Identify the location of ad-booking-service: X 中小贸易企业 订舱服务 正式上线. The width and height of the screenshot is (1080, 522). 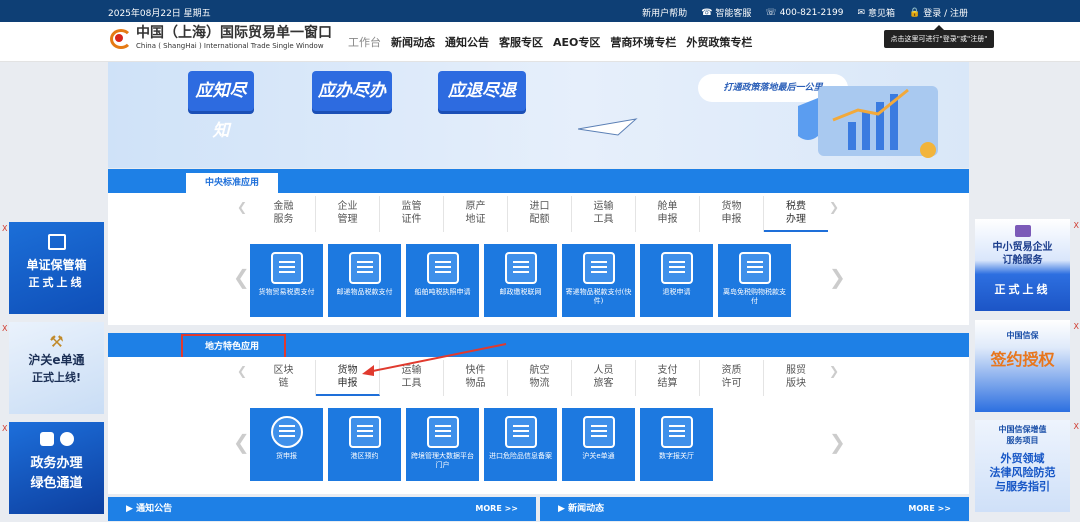
(1027, 265).